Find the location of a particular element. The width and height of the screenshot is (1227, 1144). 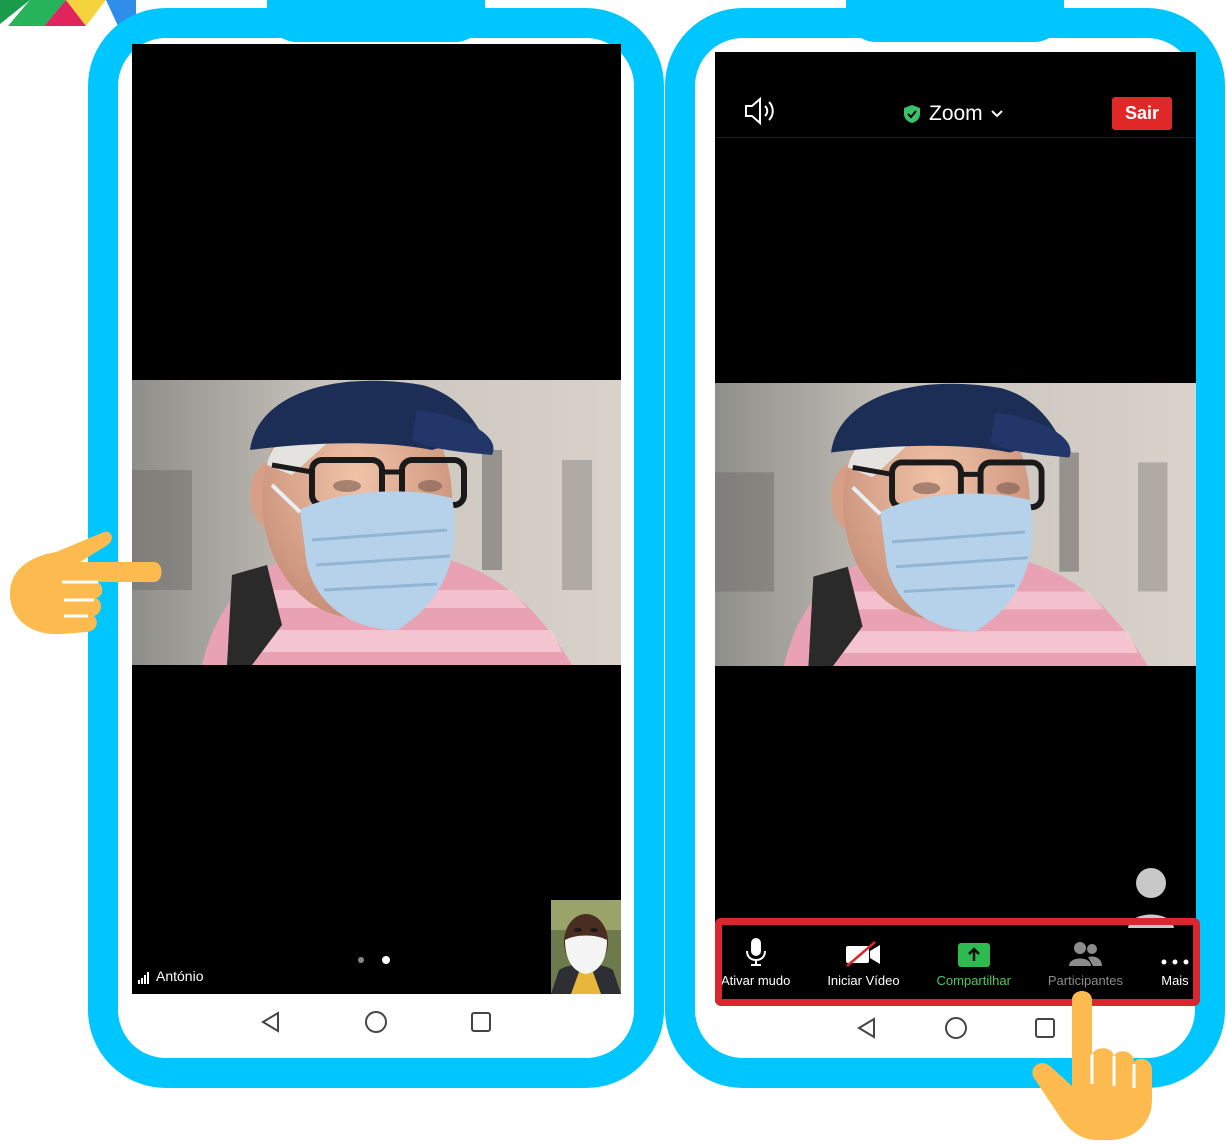

tapping-hand-icon is located at coordinates (1092, 1065).